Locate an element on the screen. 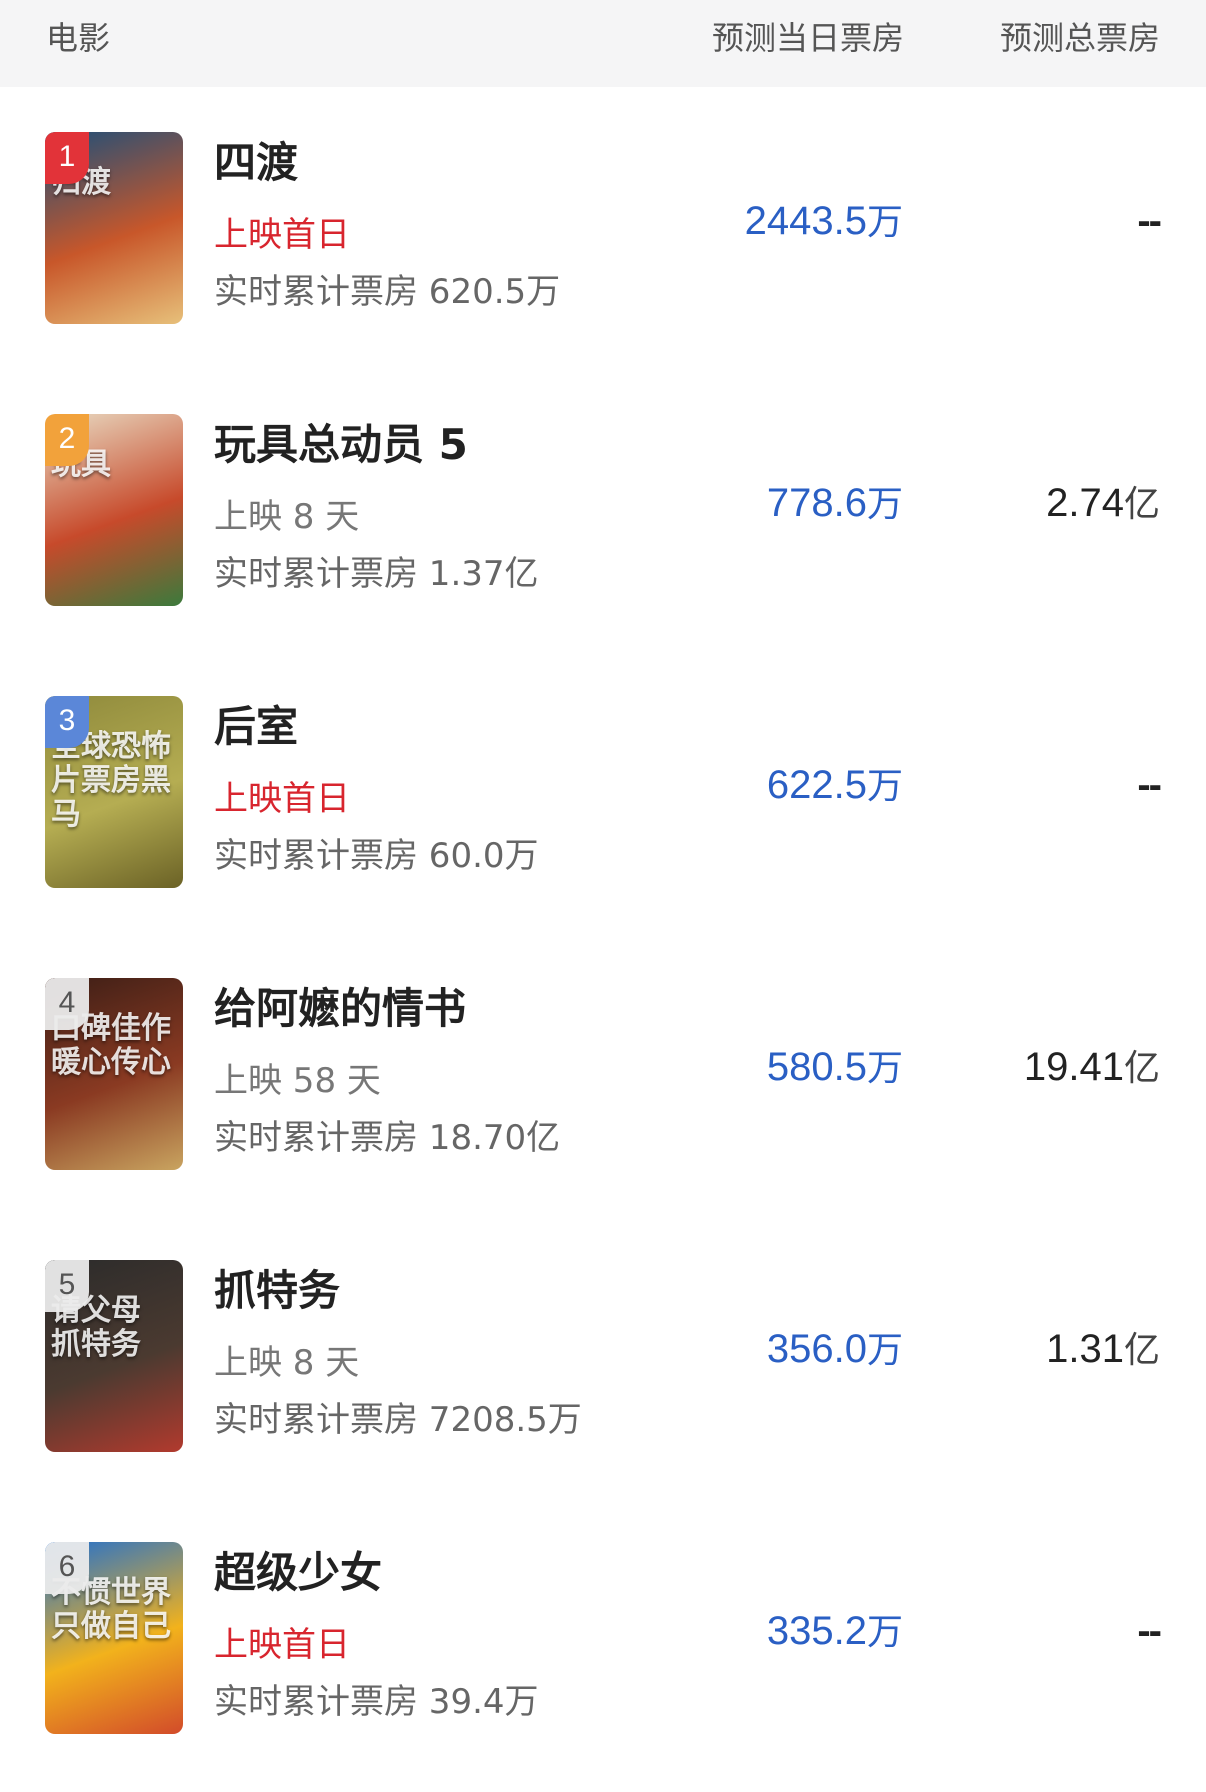 This screenshot has width=1206, height=1792. movie-title: 给阿嬷的情书 is located at coordinates (340, 1009).